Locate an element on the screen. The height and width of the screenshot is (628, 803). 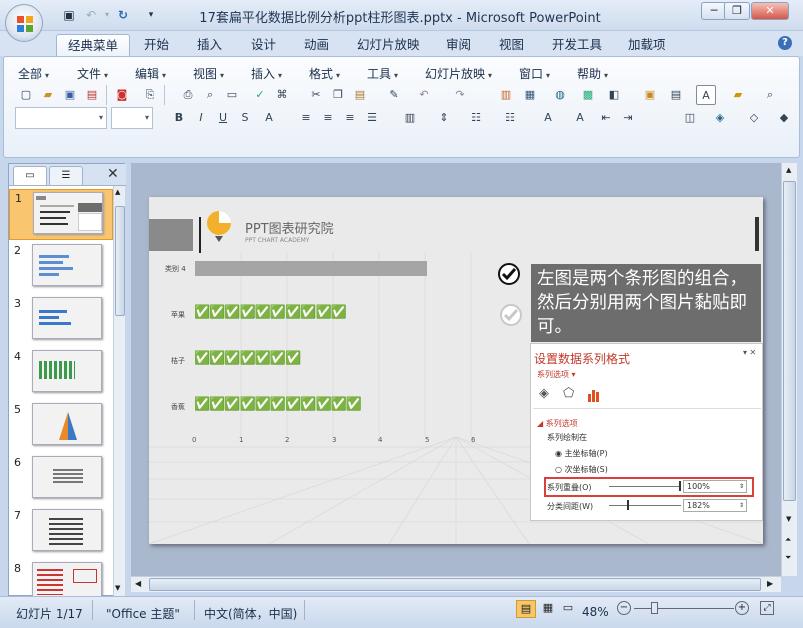
cut-icon: ✂ is located at coordinates (316, 95).